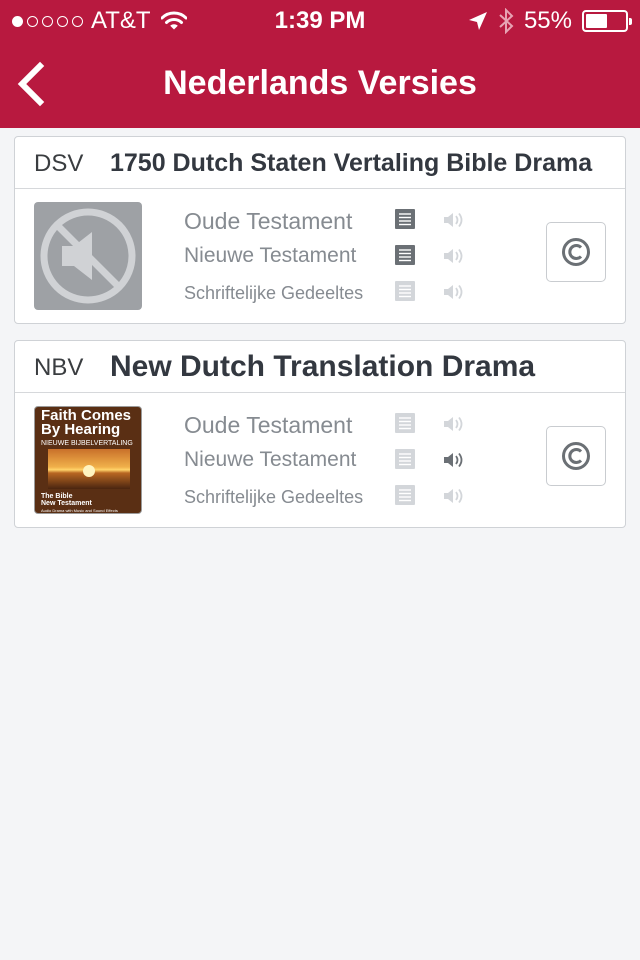  Describe the element at coordinates (596, 21) in the screenshot. I see `battery-fill` at that location.